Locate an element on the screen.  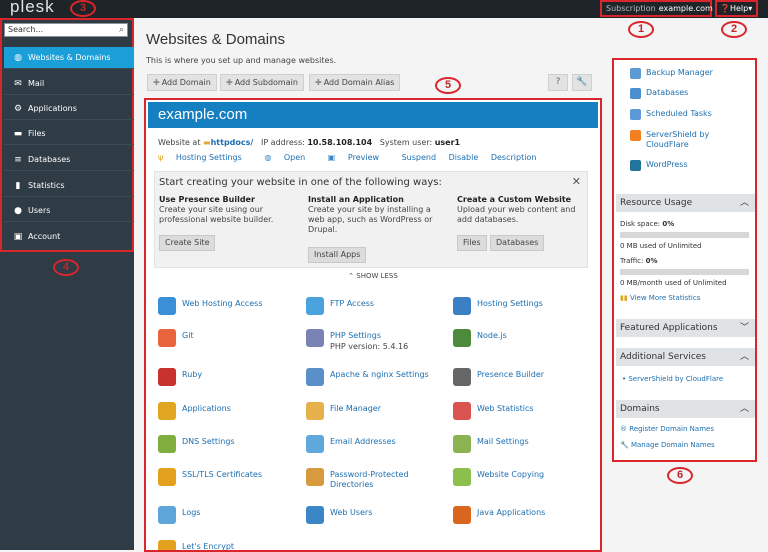
tool-item: Applications is located at coordinates (233, 415).